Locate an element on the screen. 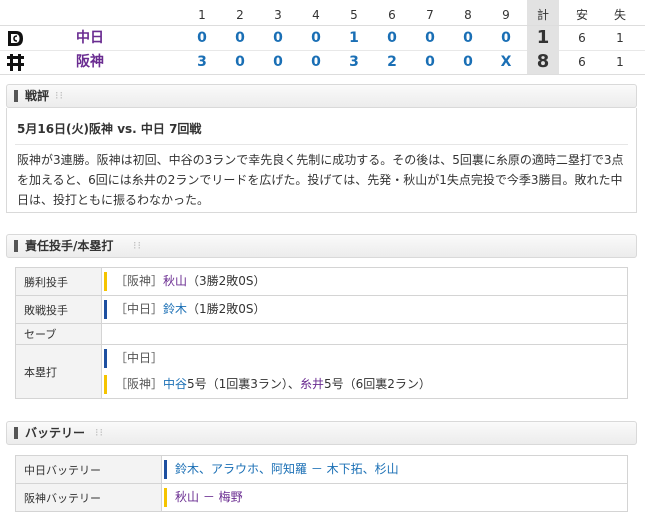  tigers-logo-icon is located at coordinates (15, 62).